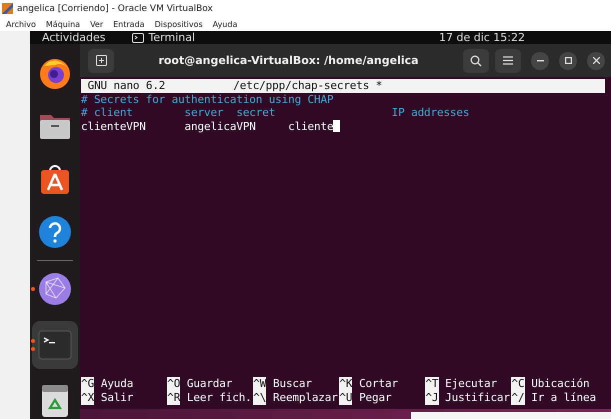  I want to click on question-mark-icon, so click(55, 232).